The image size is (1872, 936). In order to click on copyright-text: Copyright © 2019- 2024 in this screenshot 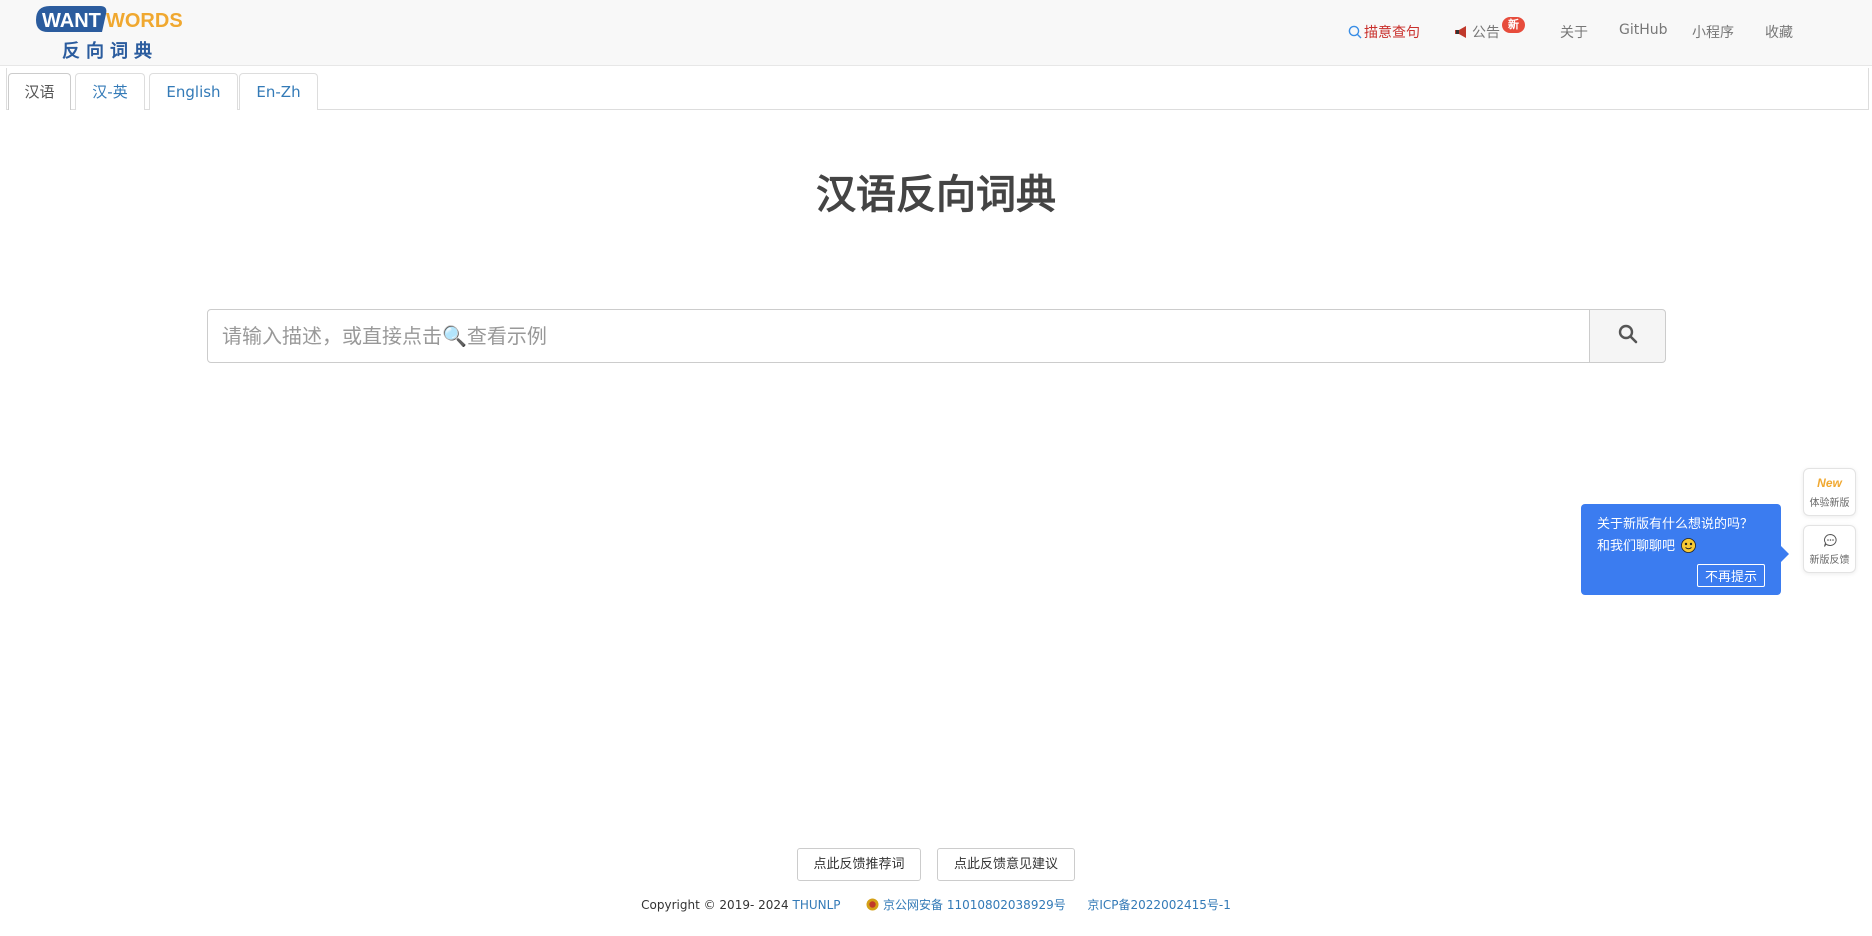, I will do `click(715, 905)`.